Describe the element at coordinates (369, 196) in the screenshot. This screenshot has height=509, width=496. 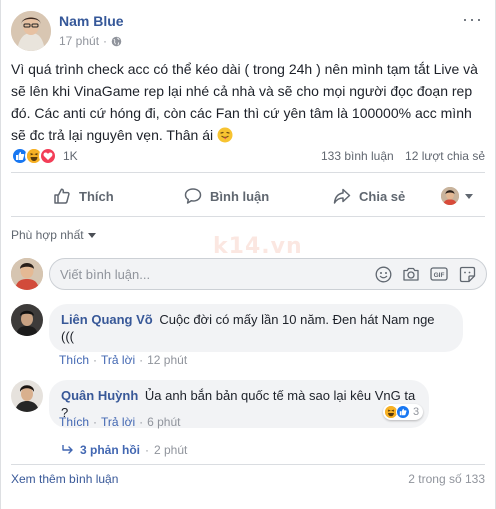
I see `share-button: Chia sẻ` at that location.